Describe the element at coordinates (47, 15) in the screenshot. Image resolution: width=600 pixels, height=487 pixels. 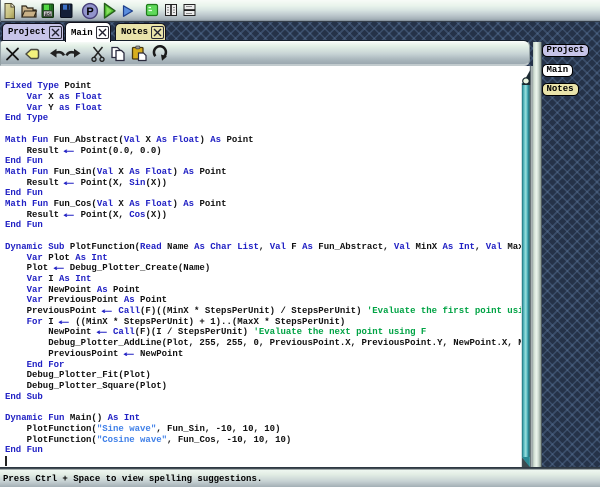
I see `svg-text: as` at that location.